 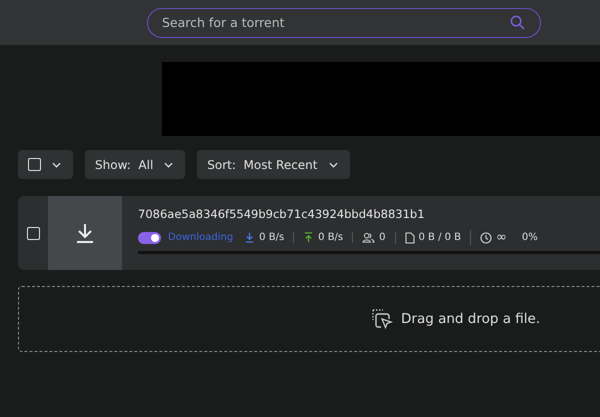 What do you see at coordinates (501, 237) in the screenshot?
I see `eta-text: ∞` at bounding box center [501, 237].